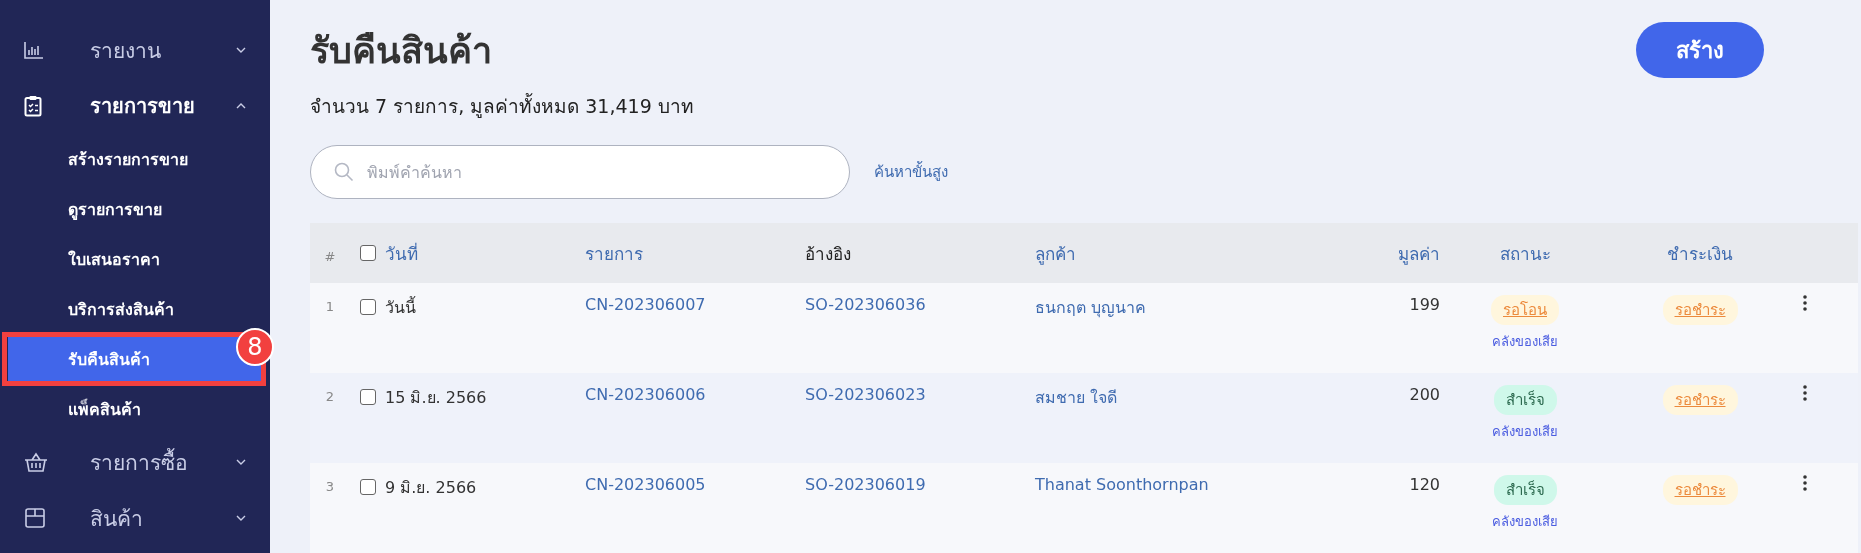 This screenshot has width=1861, height=553. I want to click on clipboard-icon, so click(33, 106).